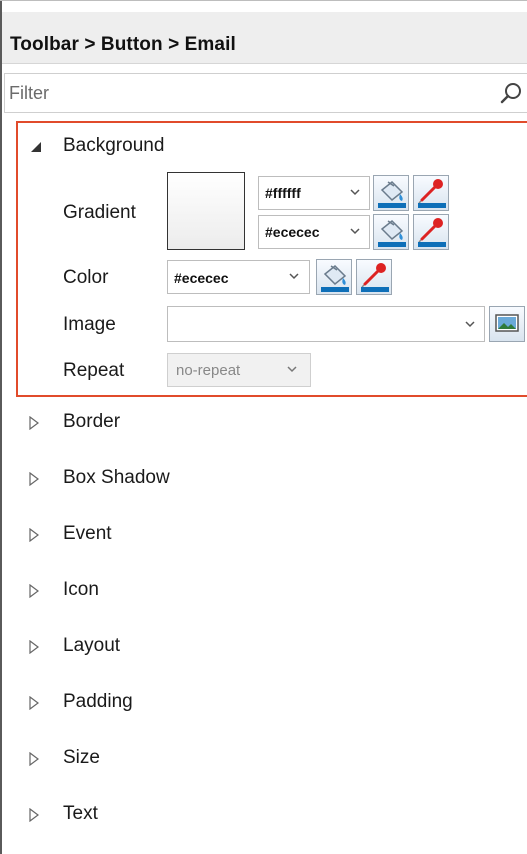 The height and width of the screenshot is (854, 527). Describe the element at coordinates (94, 370) in the screenshot. I see `repeat-label: Repeat` at that location.